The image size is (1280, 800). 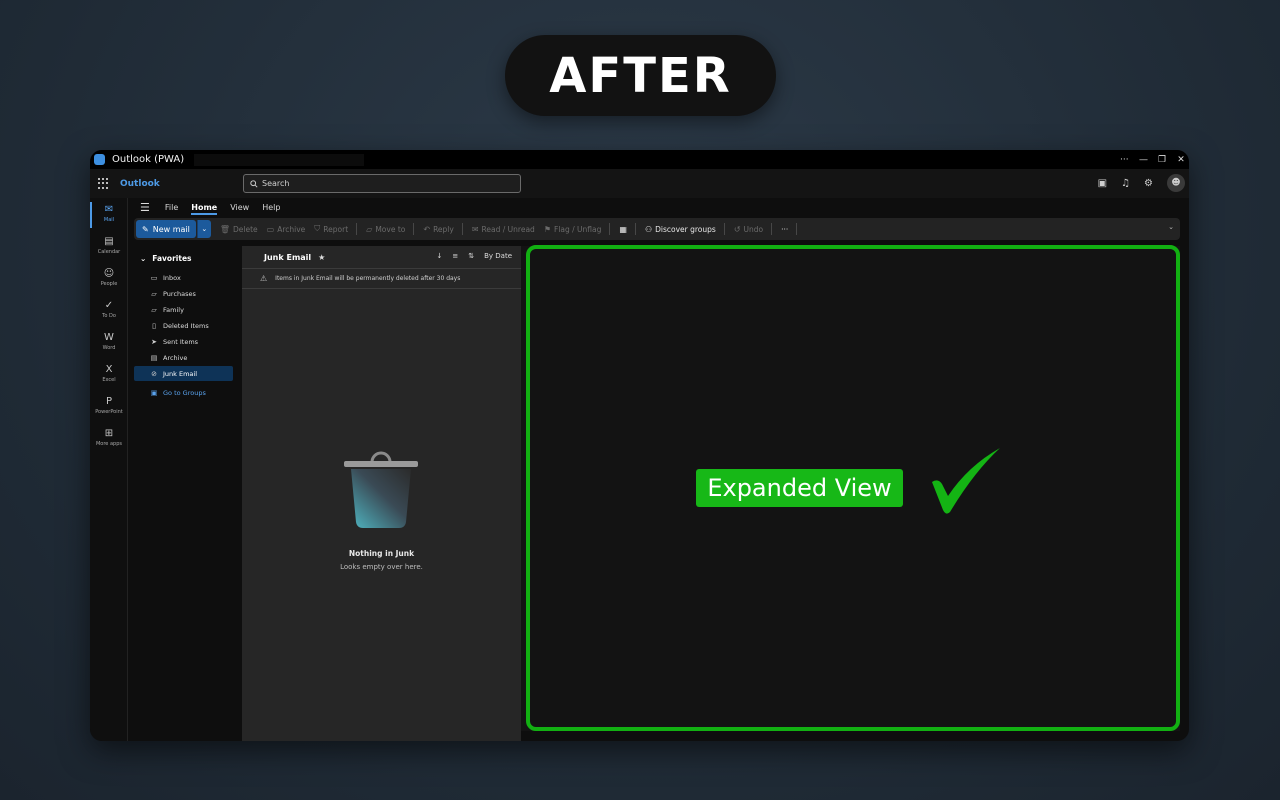 What do you see at coordinates (239, 207) in the screenshot?
I see `tab-view: View` at bounding box center [239, 207].